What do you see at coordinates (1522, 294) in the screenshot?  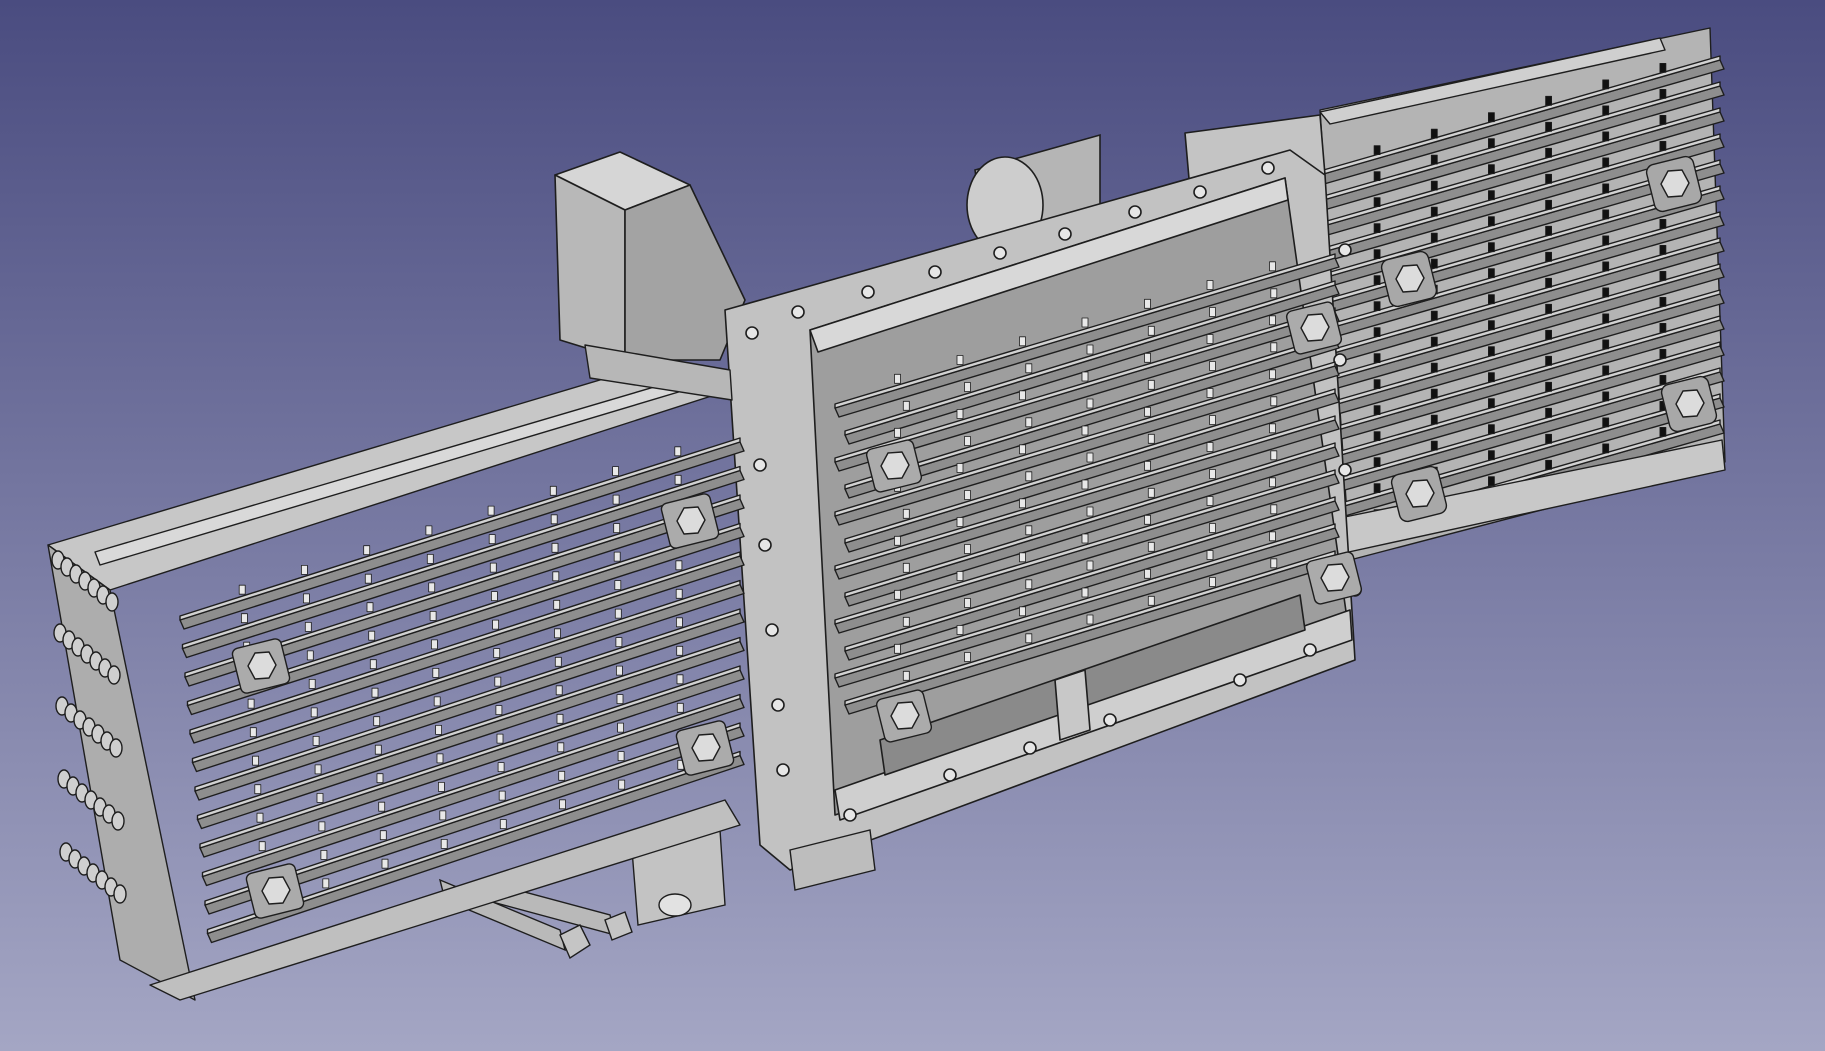 I see `right-heatsink-stack` at bounding box center [1522, 294].